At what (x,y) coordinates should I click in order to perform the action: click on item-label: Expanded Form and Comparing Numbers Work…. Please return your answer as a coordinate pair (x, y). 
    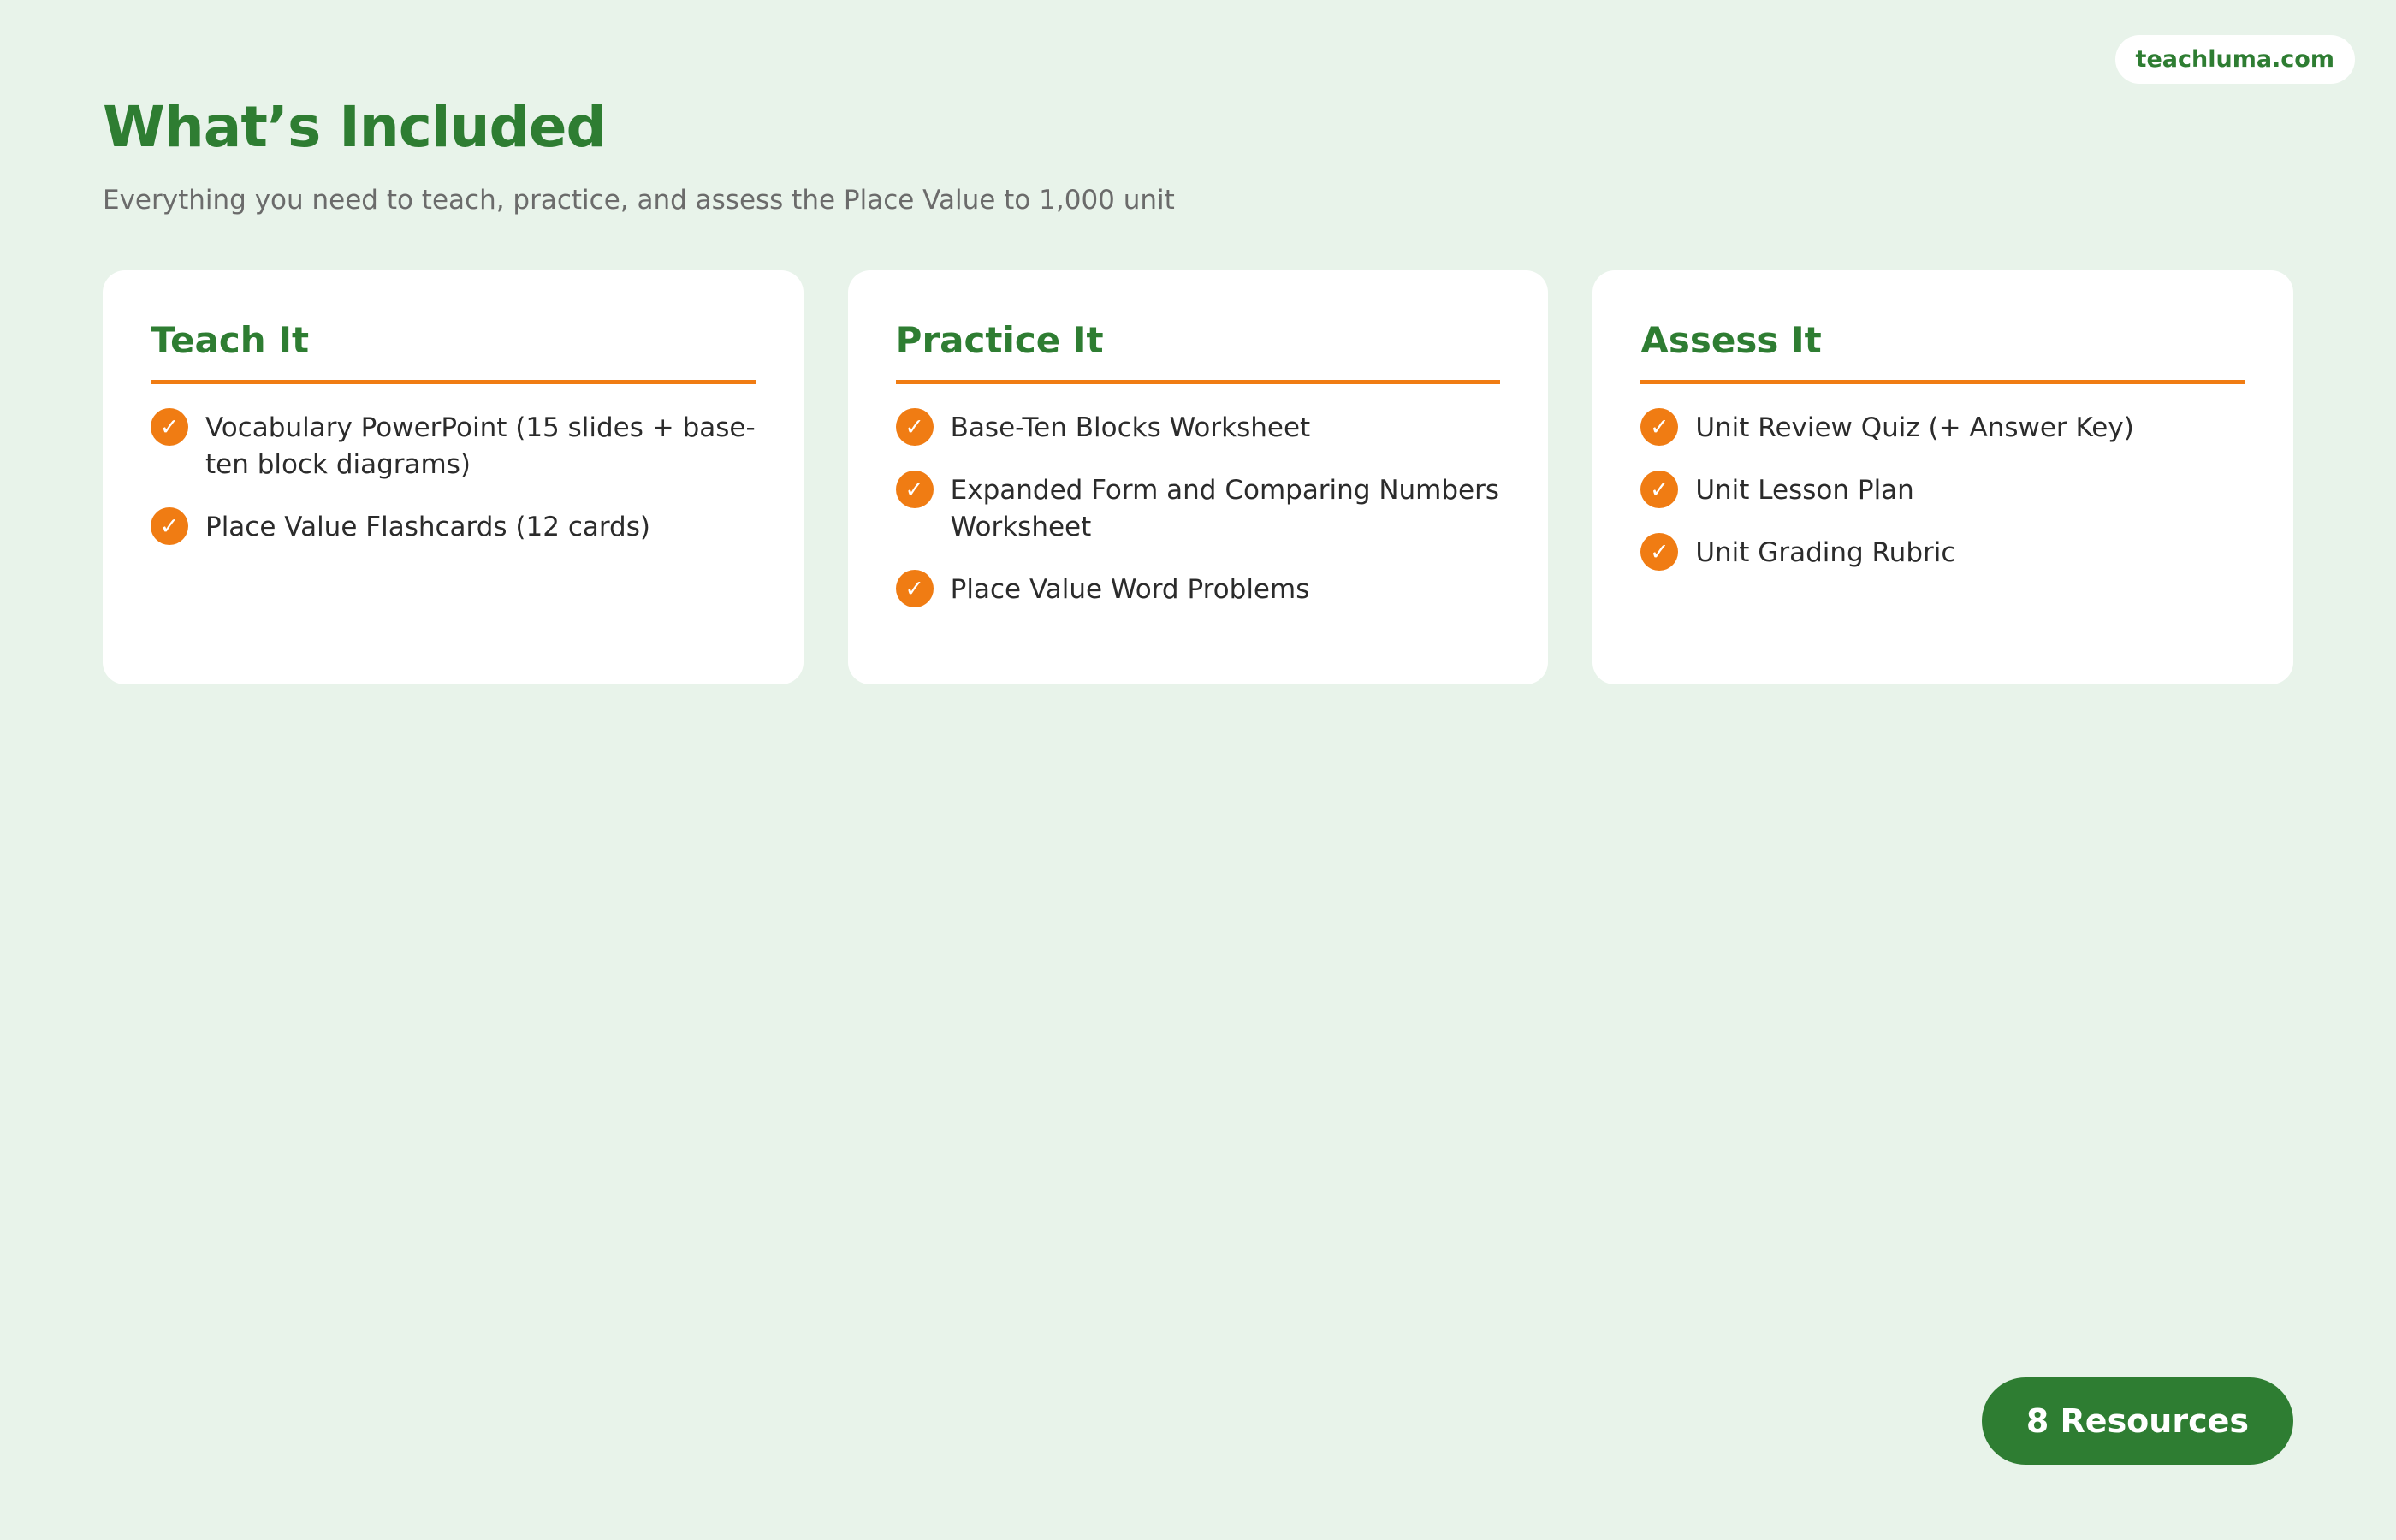
    Looking at the image, I should click on (1225, 508).